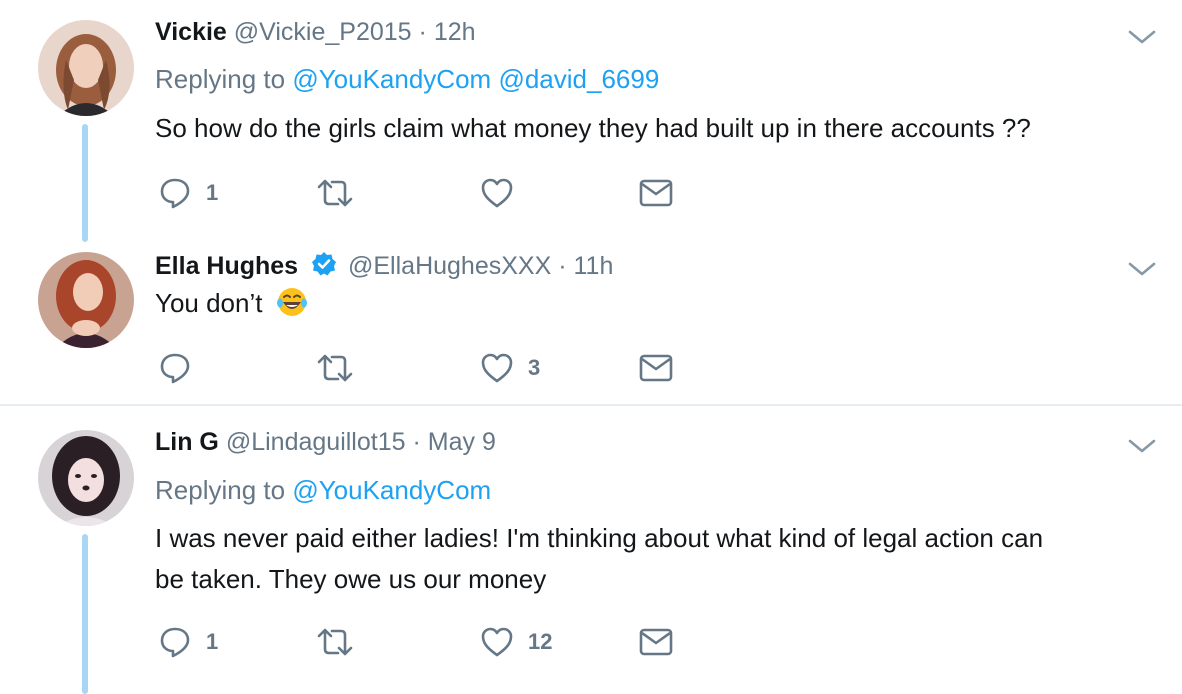 Image resolution: width=1182 pixels, height=694 pixels. I want to click on tweet-text: You don’t, so click(209, 303).